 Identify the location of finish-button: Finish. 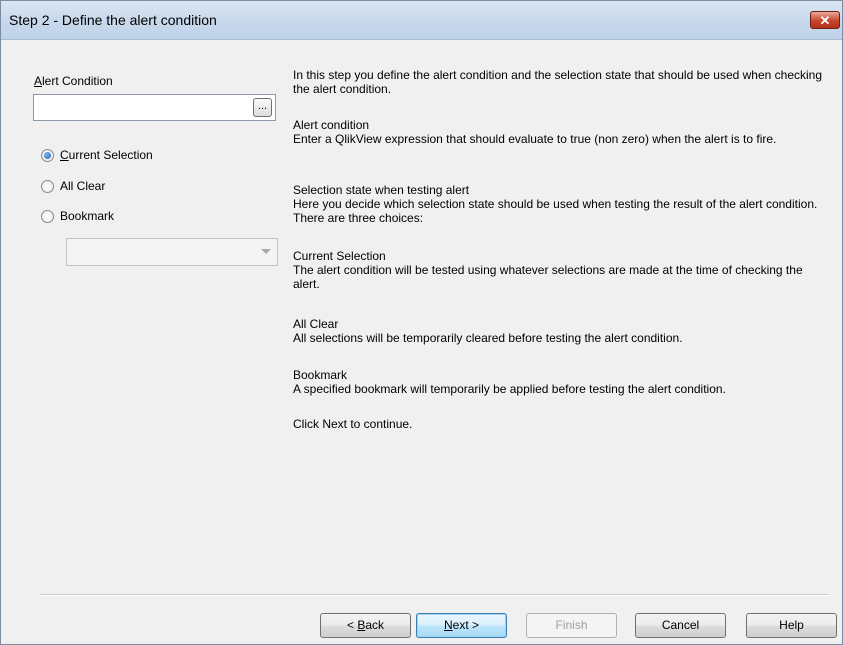
(571, 625).